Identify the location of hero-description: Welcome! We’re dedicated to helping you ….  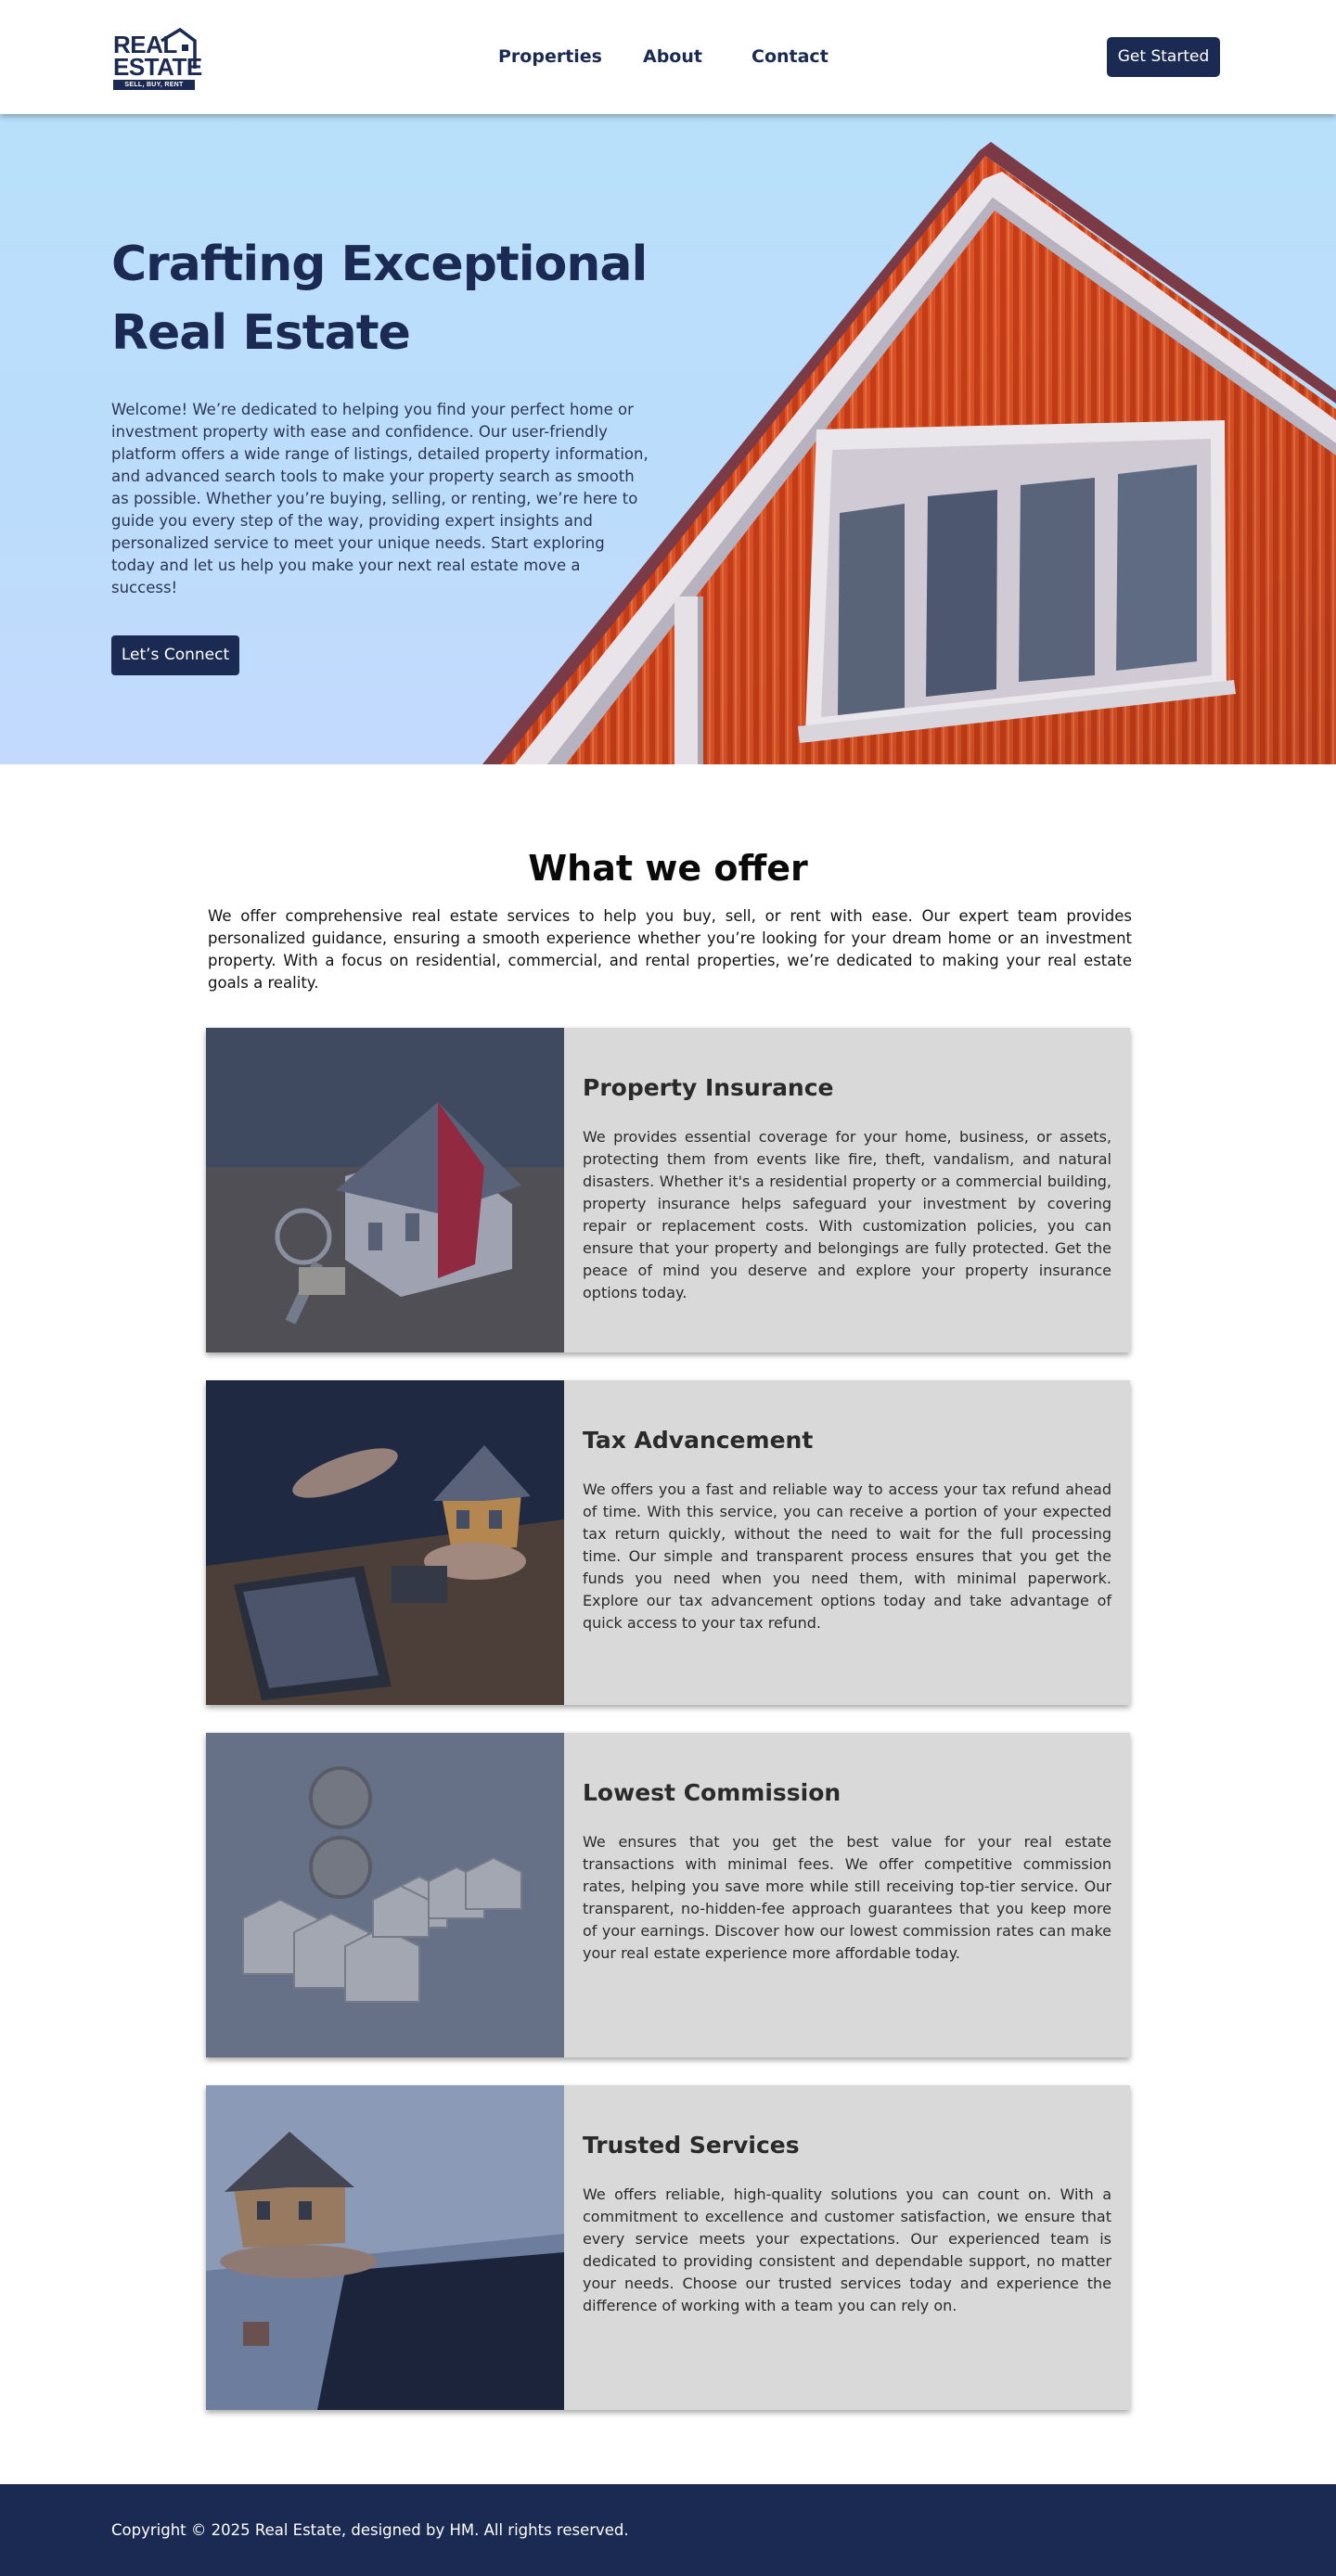
(380, 498).